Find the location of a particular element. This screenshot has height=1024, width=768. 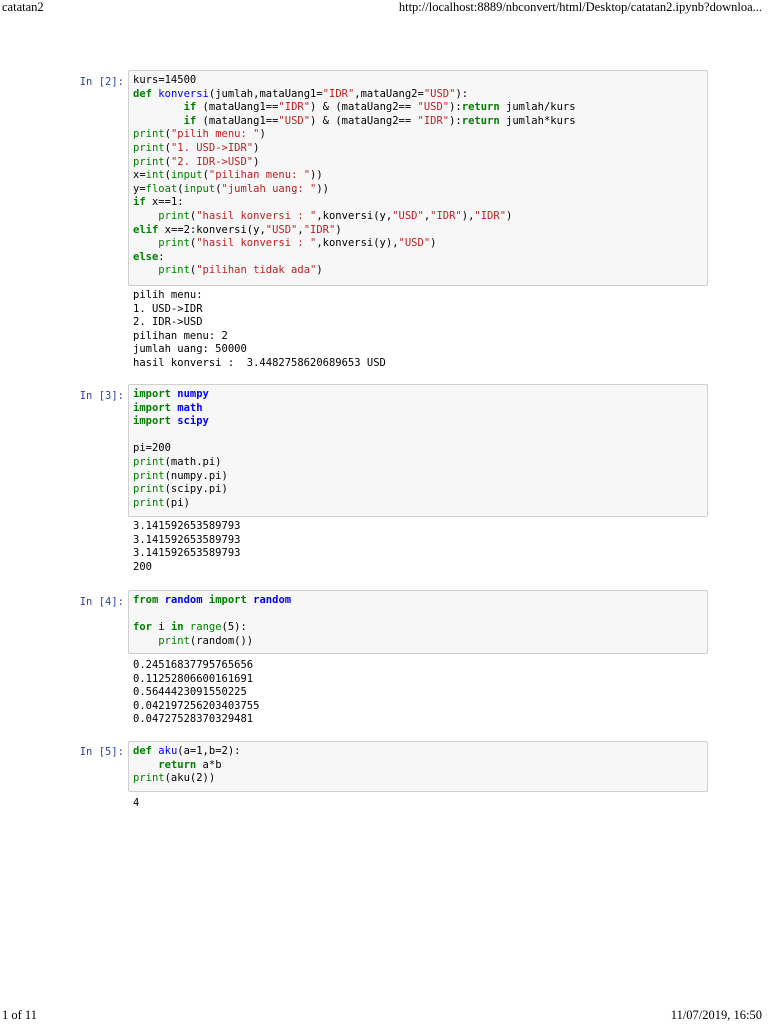

output-text: 4 is located at coordinates (136, 803).